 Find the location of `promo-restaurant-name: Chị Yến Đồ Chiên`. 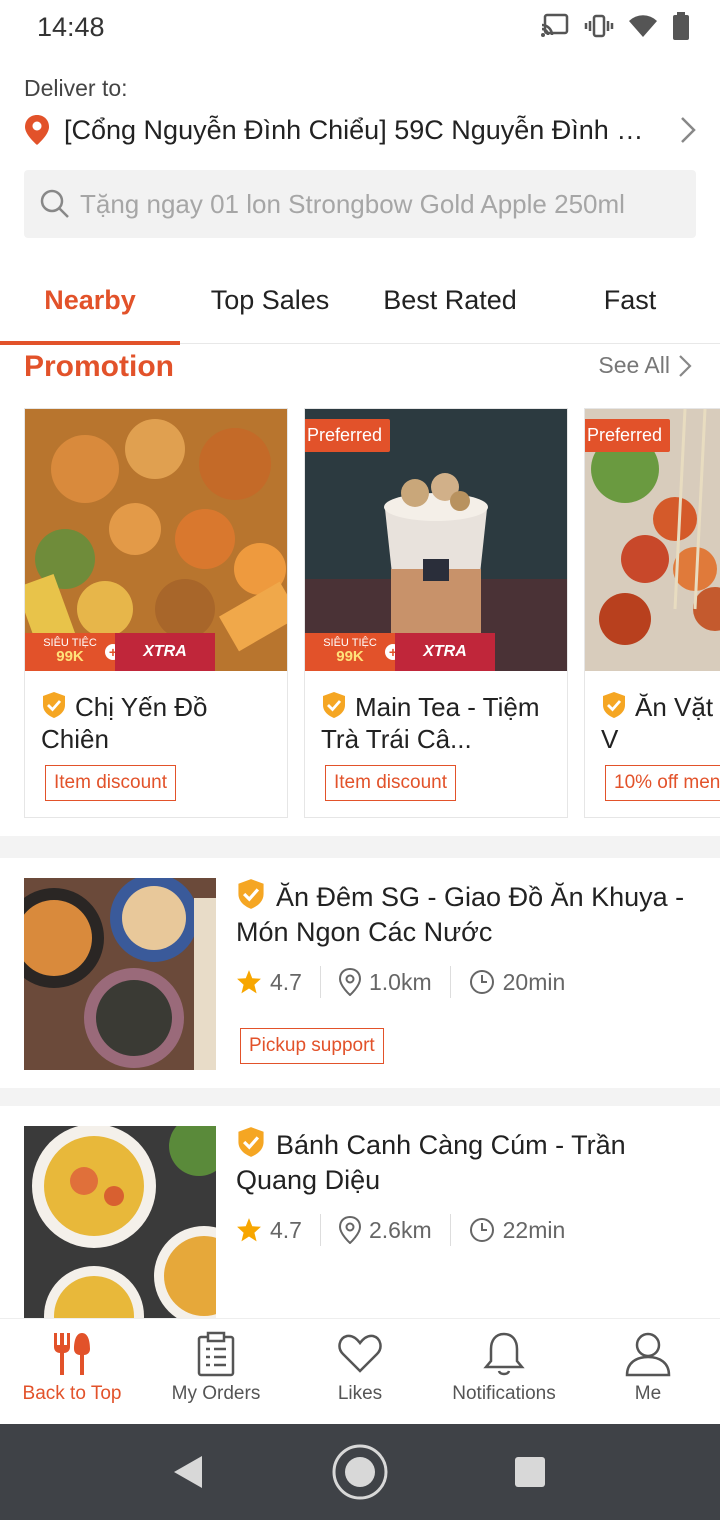

promo-restaurant-name: Chị Yến Đồ Chiên is located at coordinates (124, 723).